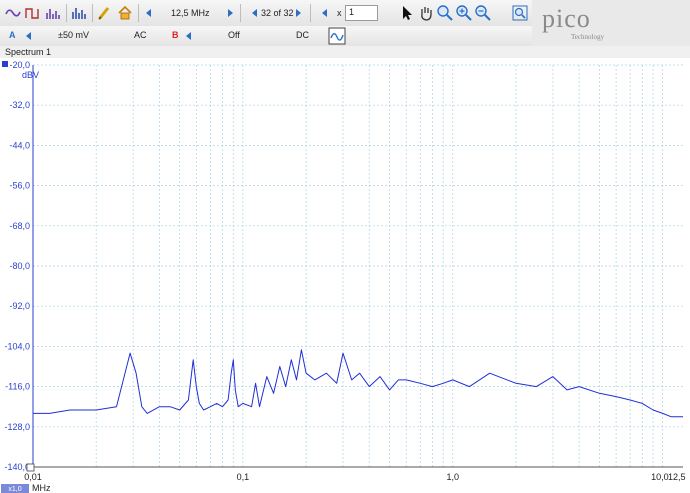 This screenshot has width=690, height=493. I want to click on zoom-out-icon, so click(483, 13).